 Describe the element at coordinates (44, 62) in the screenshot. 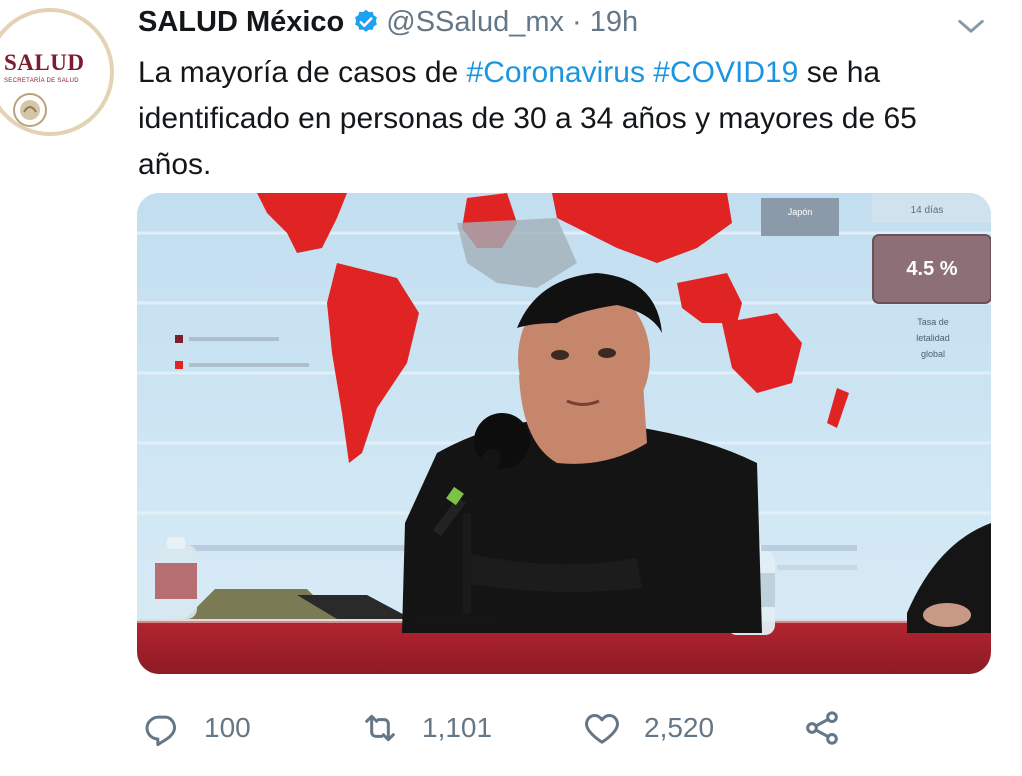

I see `avatar-logo-word: SALUD` at that location.